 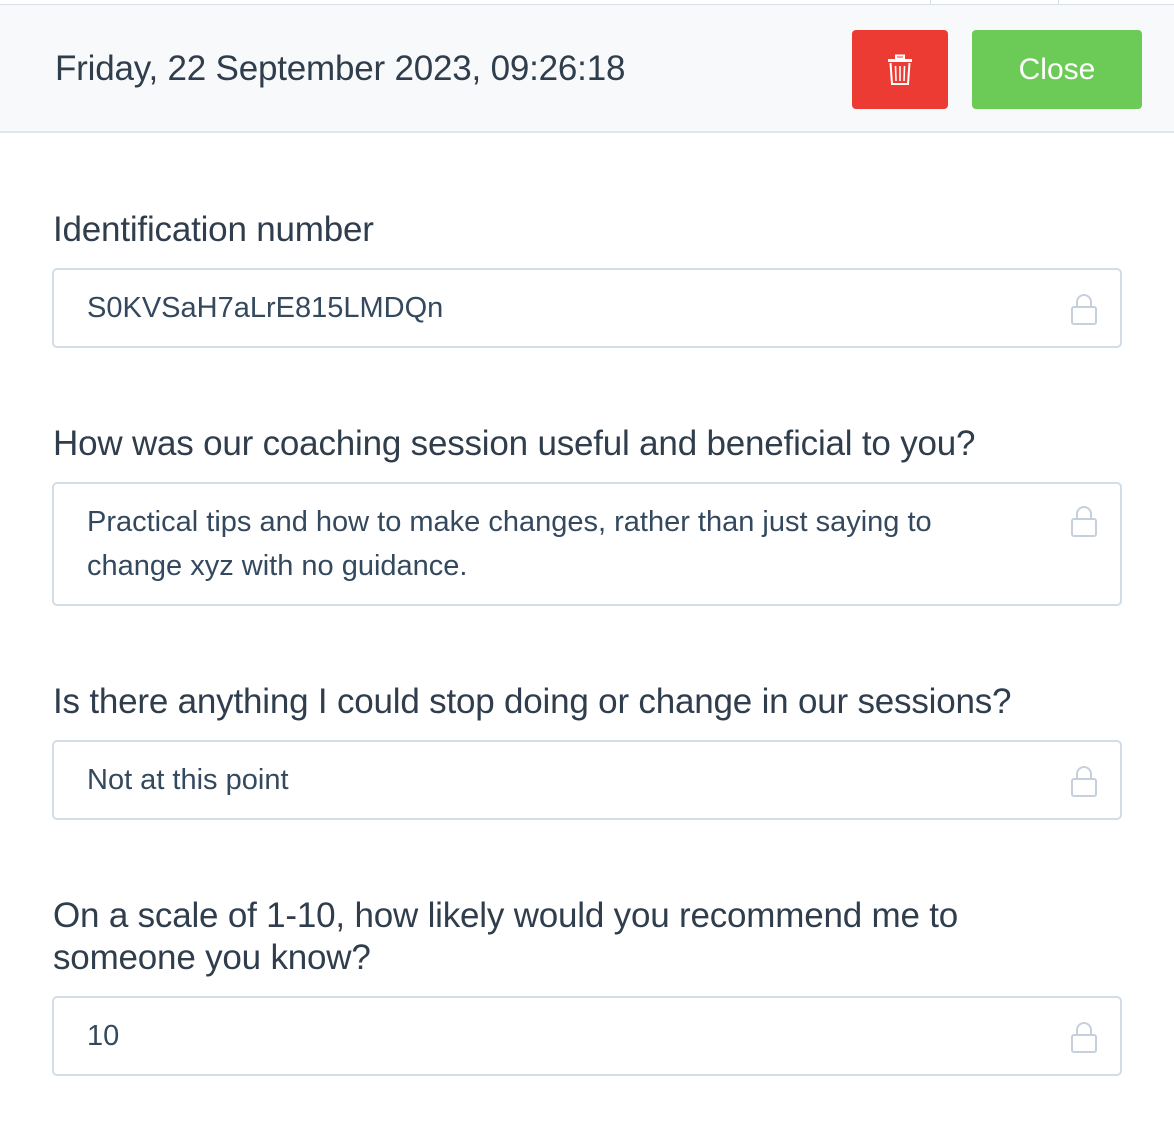 I want to click on field-value-identification: S0KVSaH7aLrE815LMDQn, so click(x=265, y=308).